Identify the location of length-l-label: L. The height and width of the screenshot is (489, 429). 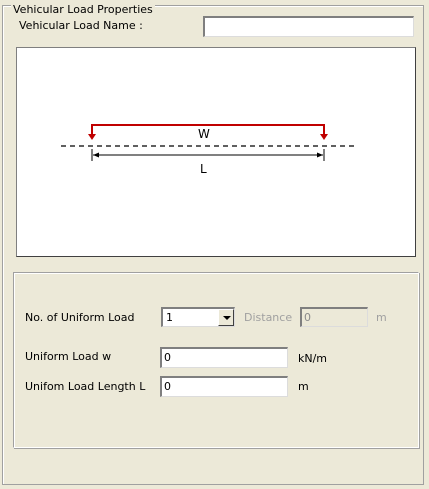
(203, 169).